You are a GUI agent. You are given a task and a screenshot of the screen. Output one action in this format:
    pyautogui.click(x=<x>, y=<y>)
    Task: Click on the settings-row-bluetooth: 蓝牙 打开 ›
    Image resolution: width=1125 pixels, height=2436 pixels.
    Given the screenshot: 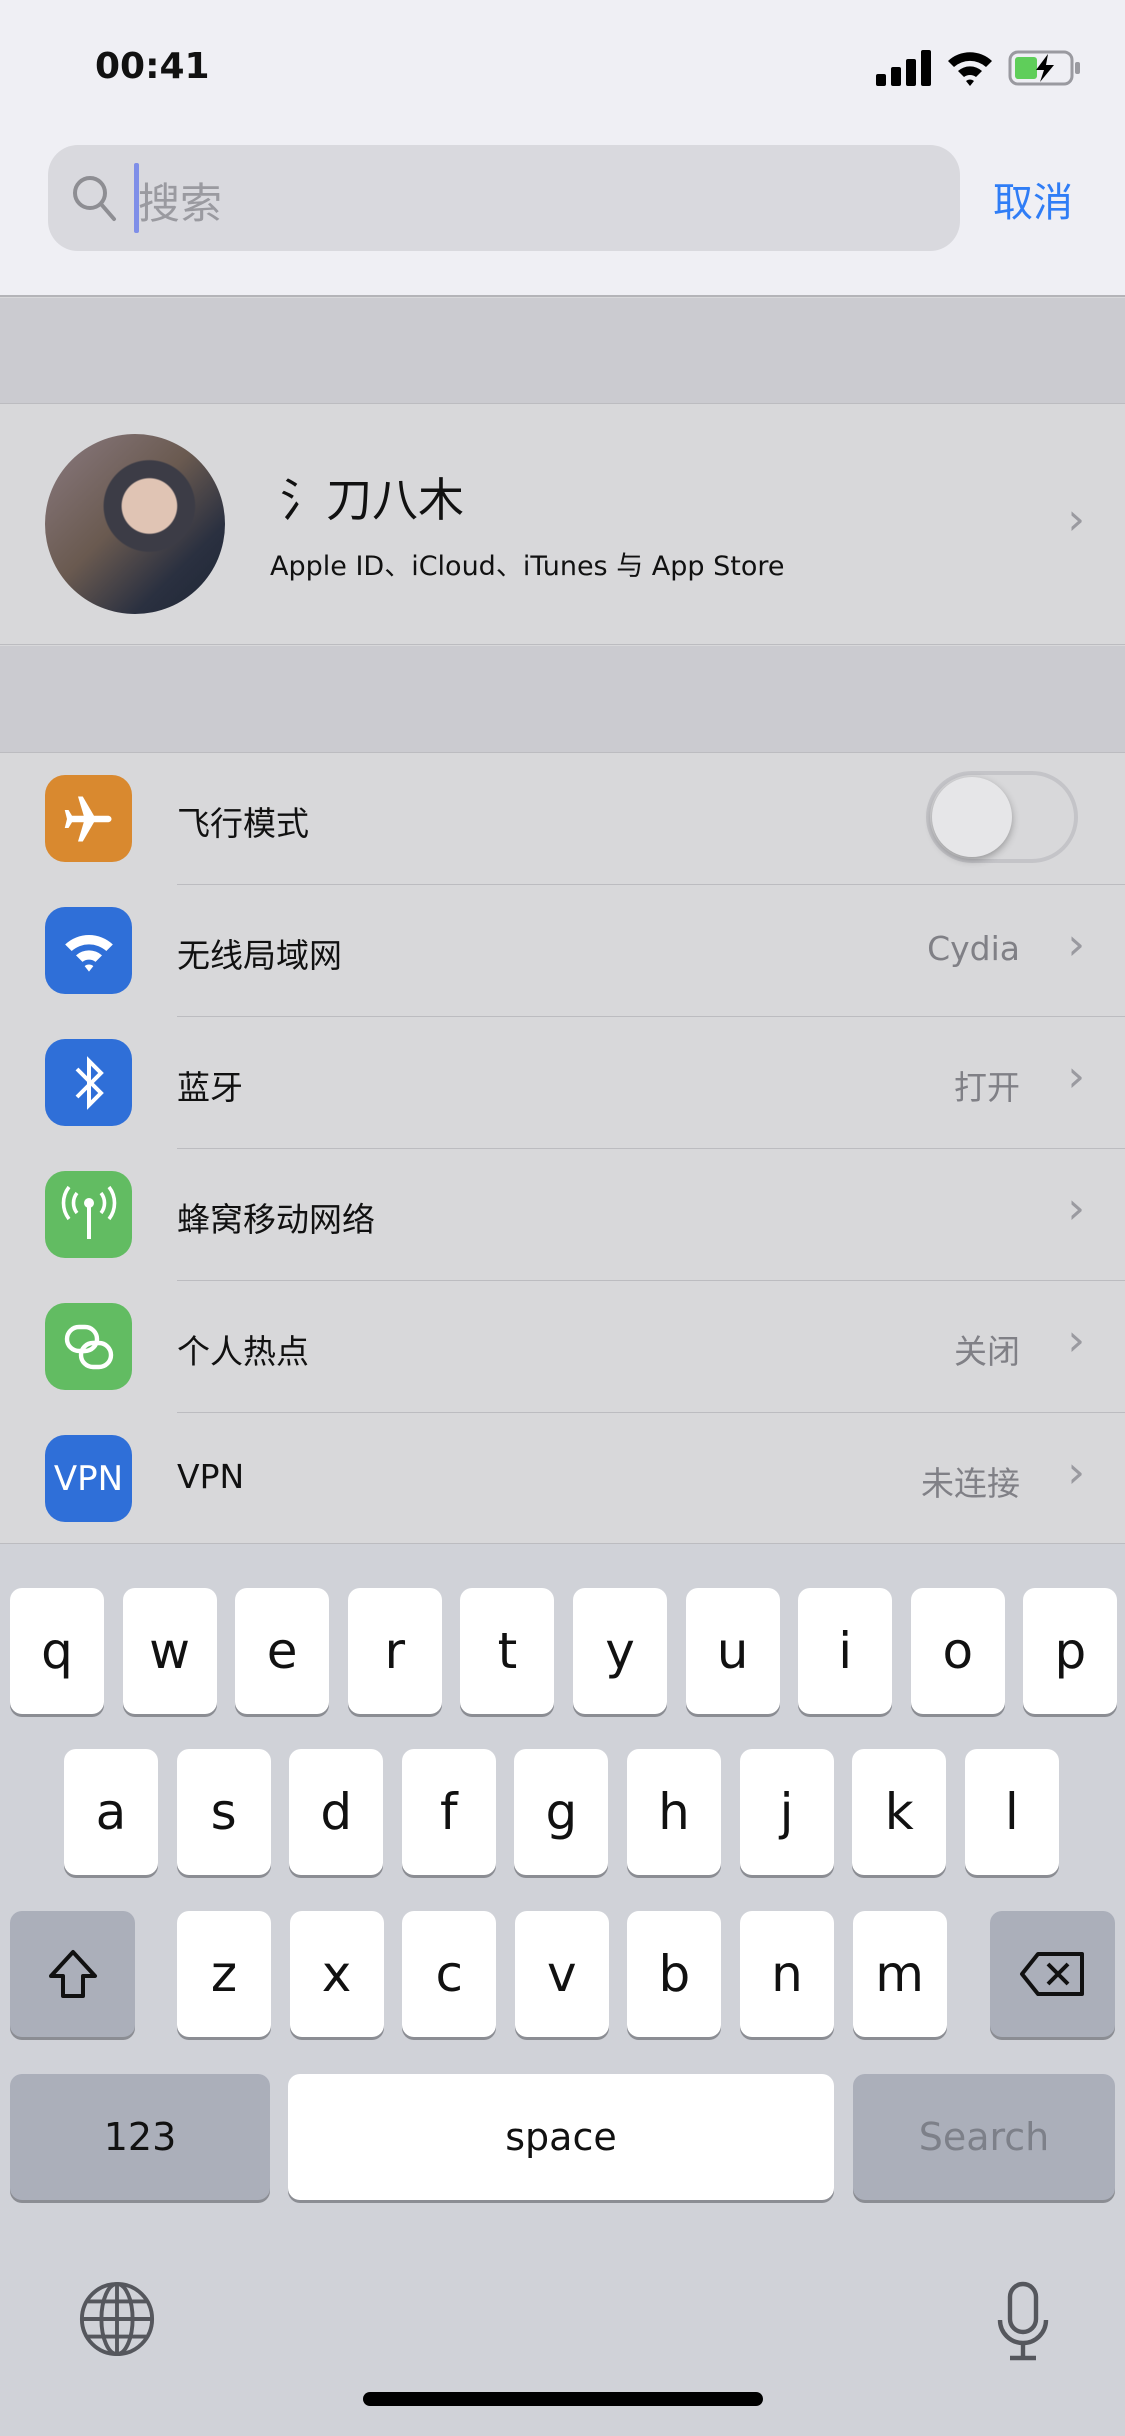 What is the action you would take?
    pyautogui.click(x=562, y=1083)
    